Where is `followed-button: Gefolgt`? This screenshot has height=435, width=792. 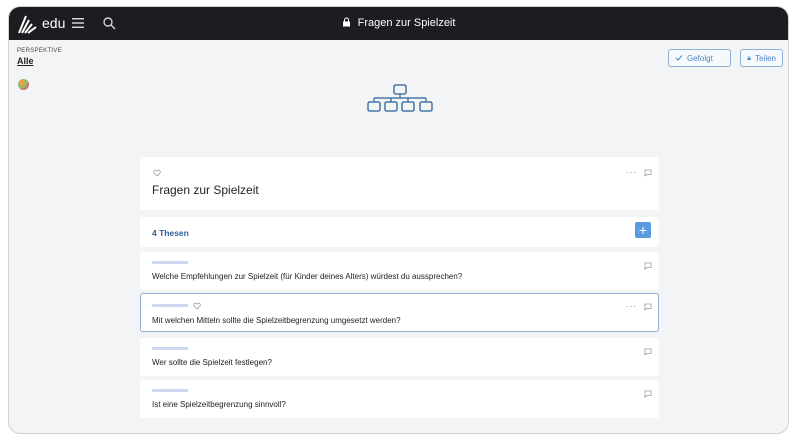
followed-button: Gefolgt is located at coordinates (699, 58).